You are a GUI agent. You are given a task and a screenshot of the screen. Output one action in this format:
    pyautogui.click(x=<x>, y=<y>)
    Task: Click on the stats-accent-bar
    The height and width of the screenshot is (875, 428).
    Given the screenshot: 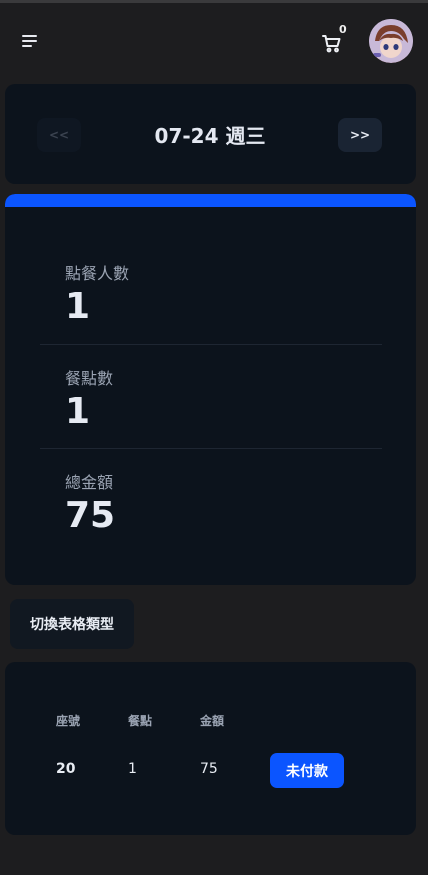 What is the action you would take?
    pyautogui.click(x=210, y=200)
    